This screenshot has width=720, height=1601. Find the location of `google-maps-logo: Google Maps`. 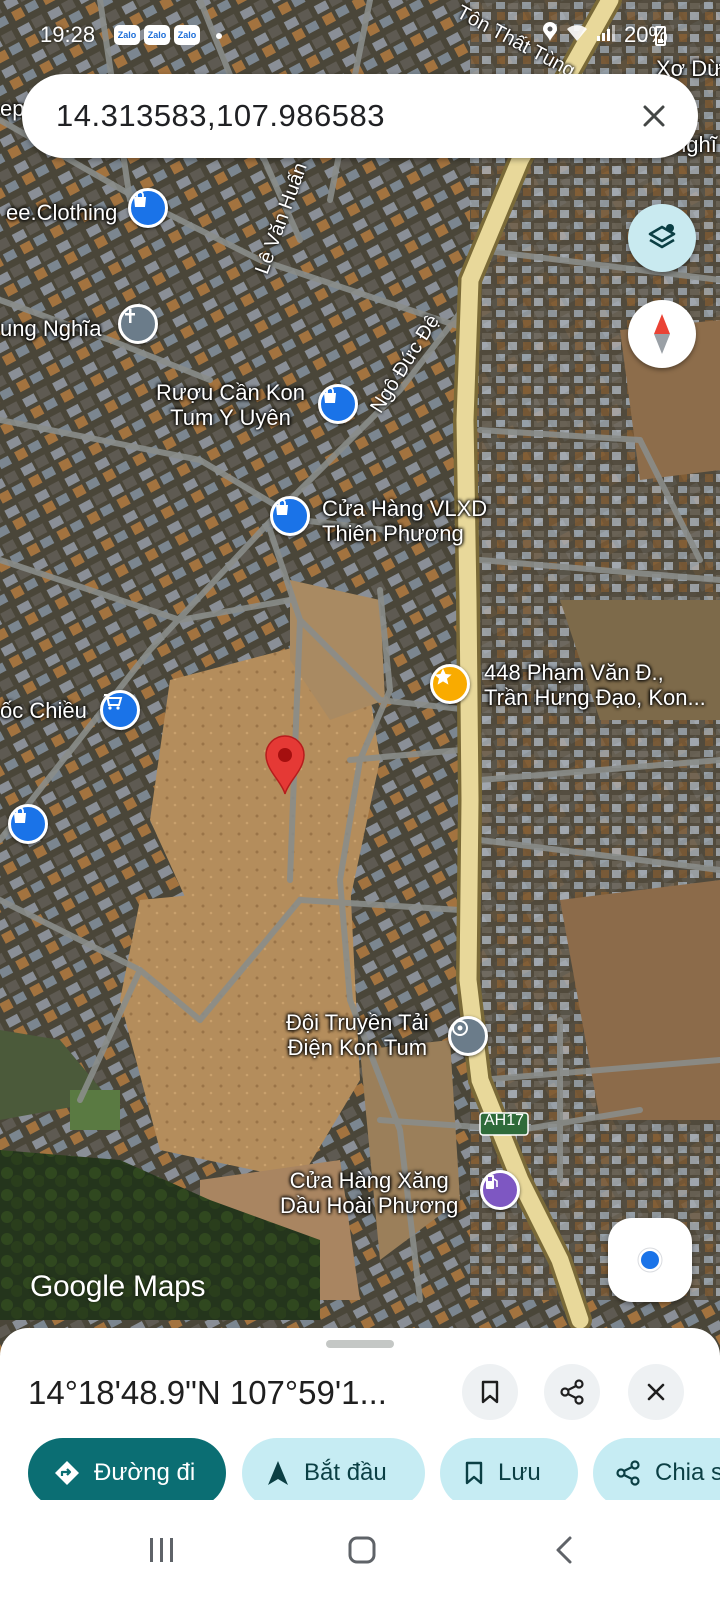

google-maps-logo: Google Maps is located at coordinates (118, 1286).